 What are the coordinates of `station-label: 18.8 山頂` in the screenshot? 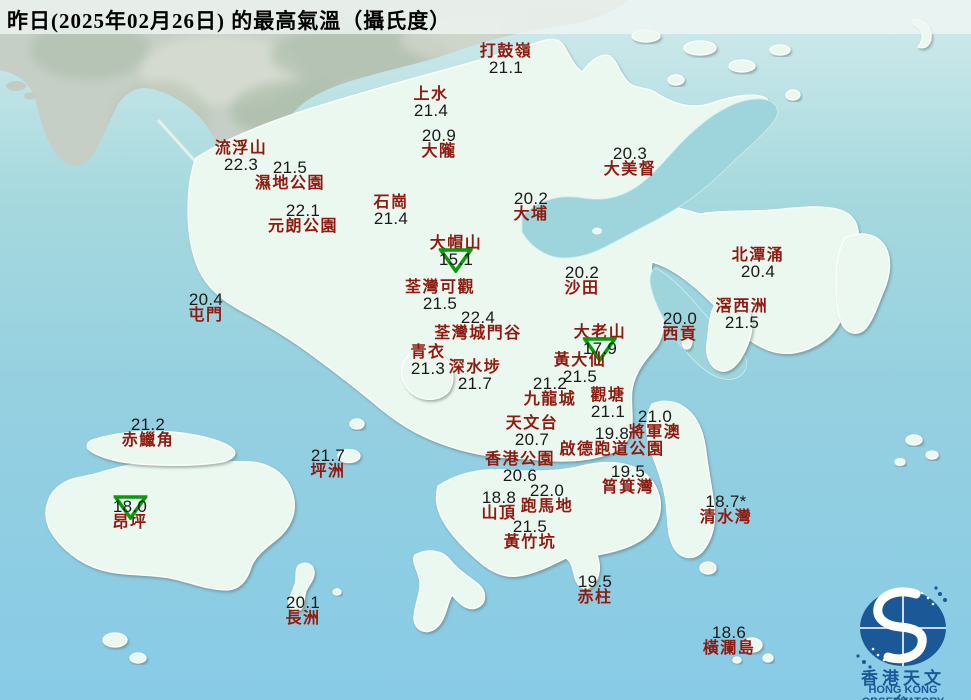 It's located at (499, 505).